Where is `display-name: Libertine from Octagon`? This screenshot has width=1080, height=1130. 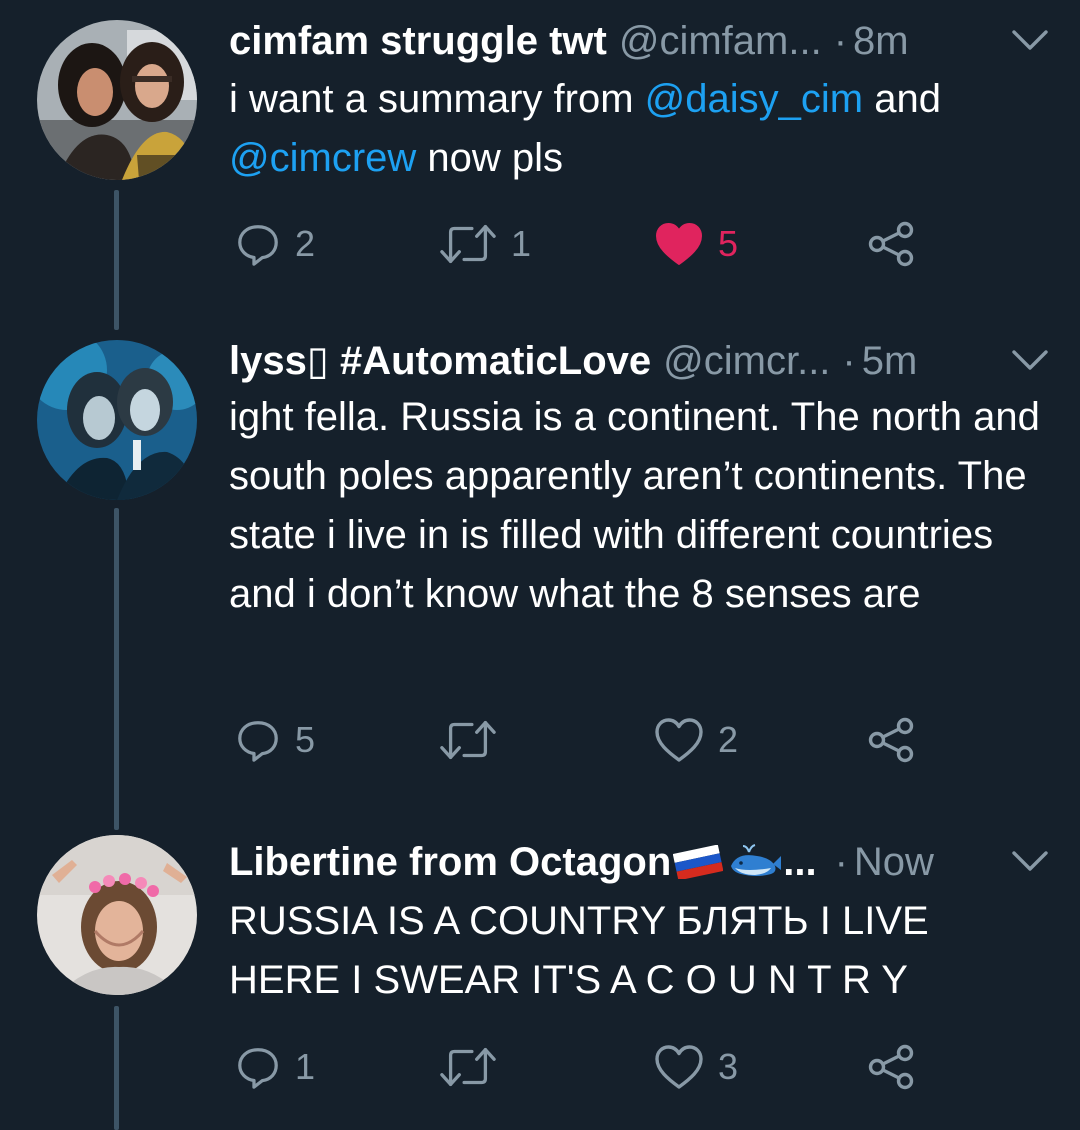
display-name: Libertine from Octagon is located at coordinates (450, 862).